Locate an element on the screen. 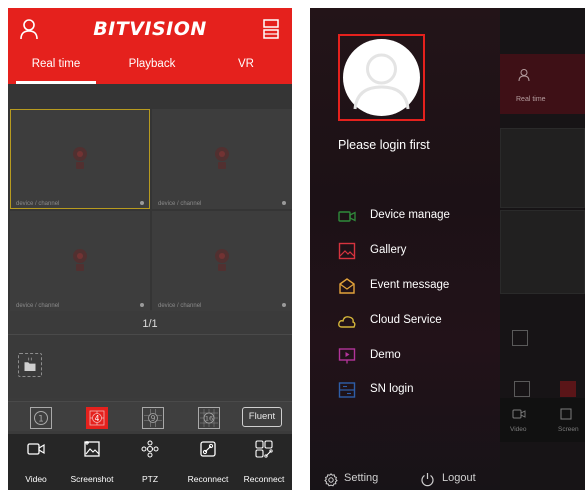 The image size is (585, 490). app-header: BITVISION is located at coordinates (150, 30).